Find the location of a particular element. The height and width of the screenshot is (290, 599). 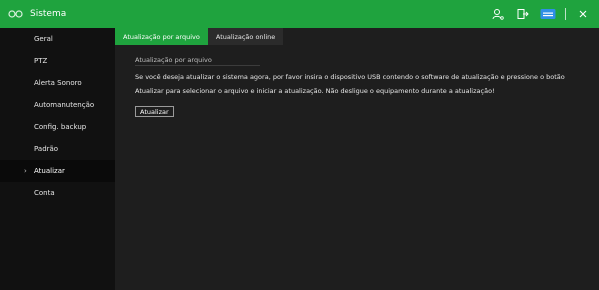

sidebar-item-ptz: PTZ is located at coordinates (57, 61).